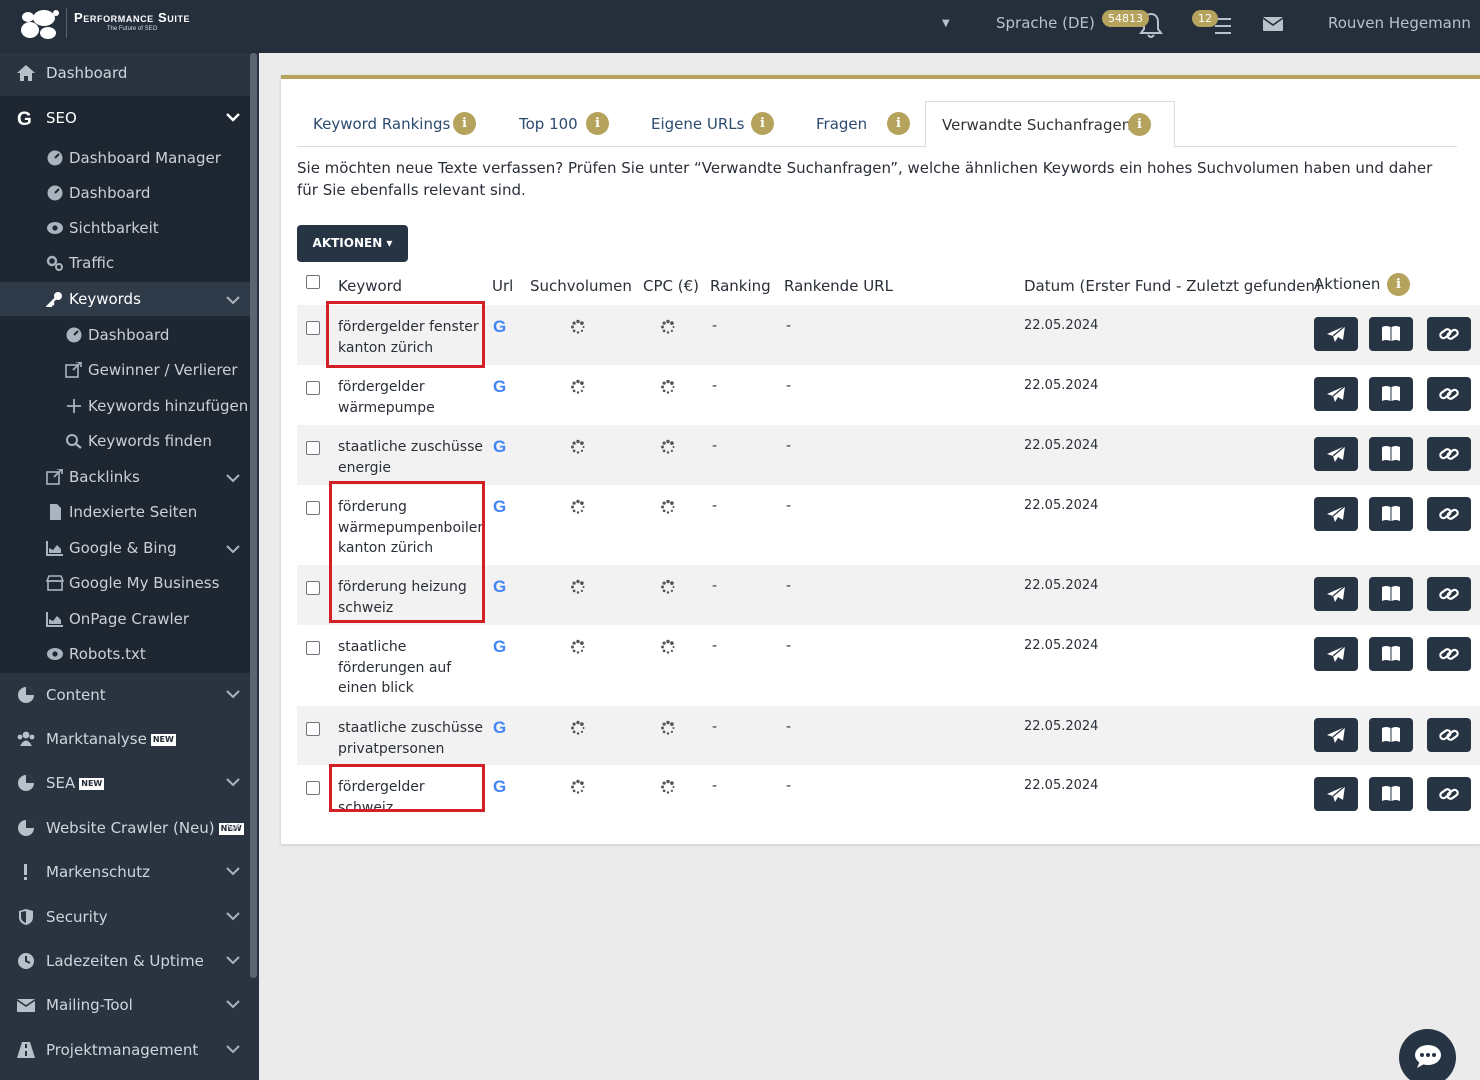 The height and width of the screenshot is (1080, 1480). I want to click on sidebar-item-keywords-finden: Keywords finden, so click(125, 441).